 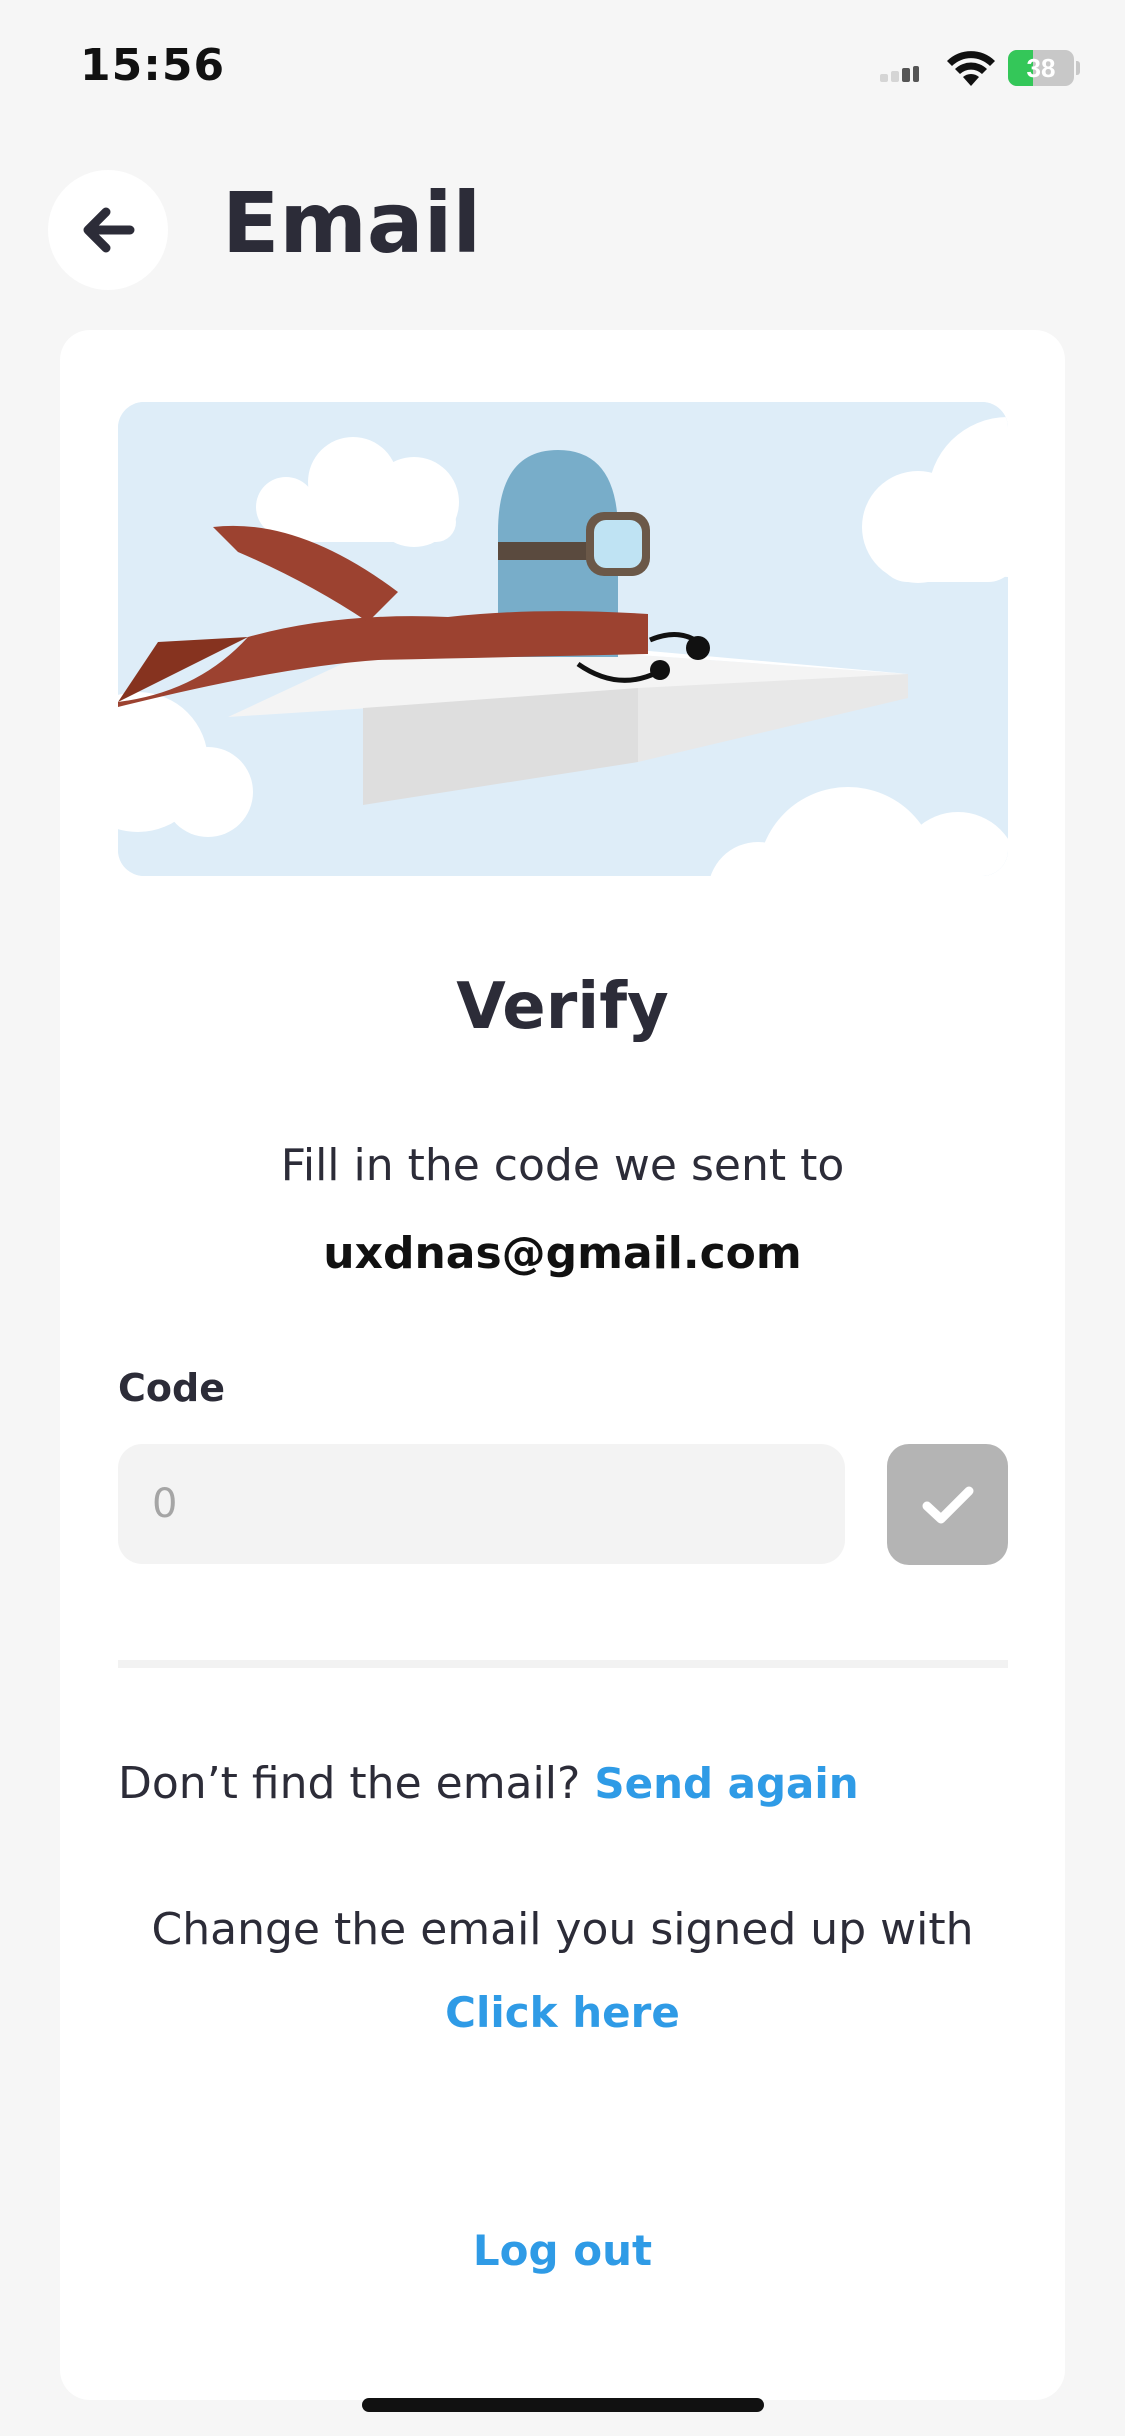 I want to click on battery-level: 38, so click(x=1041, y=68).